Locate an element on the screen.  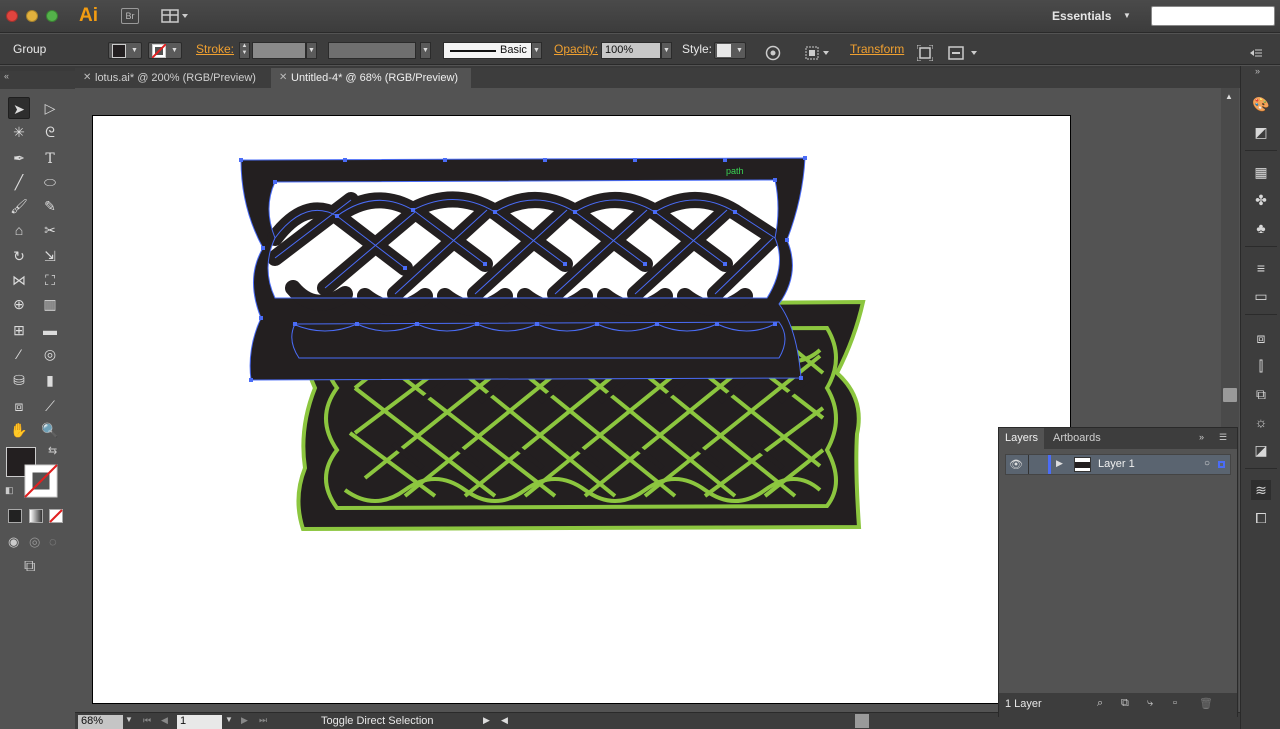
zoom-level-field: 68% is located at coordinates (100, 722).